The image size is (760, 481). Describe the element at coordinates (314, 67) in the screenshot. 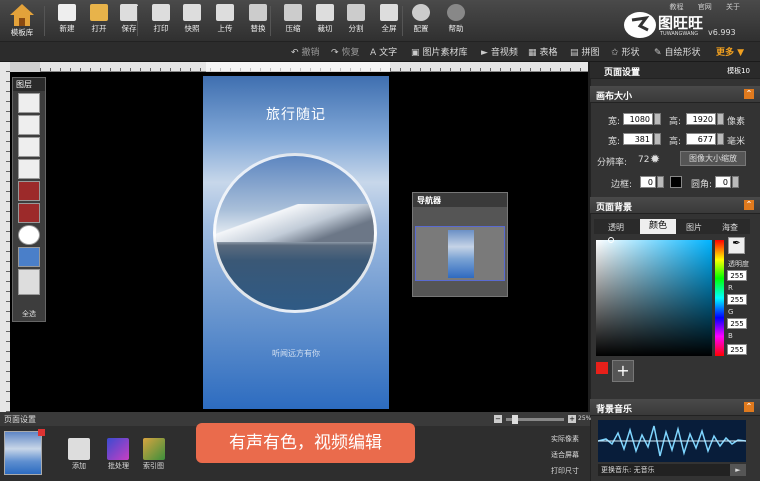

I see `horizontal-ruler` at that location.